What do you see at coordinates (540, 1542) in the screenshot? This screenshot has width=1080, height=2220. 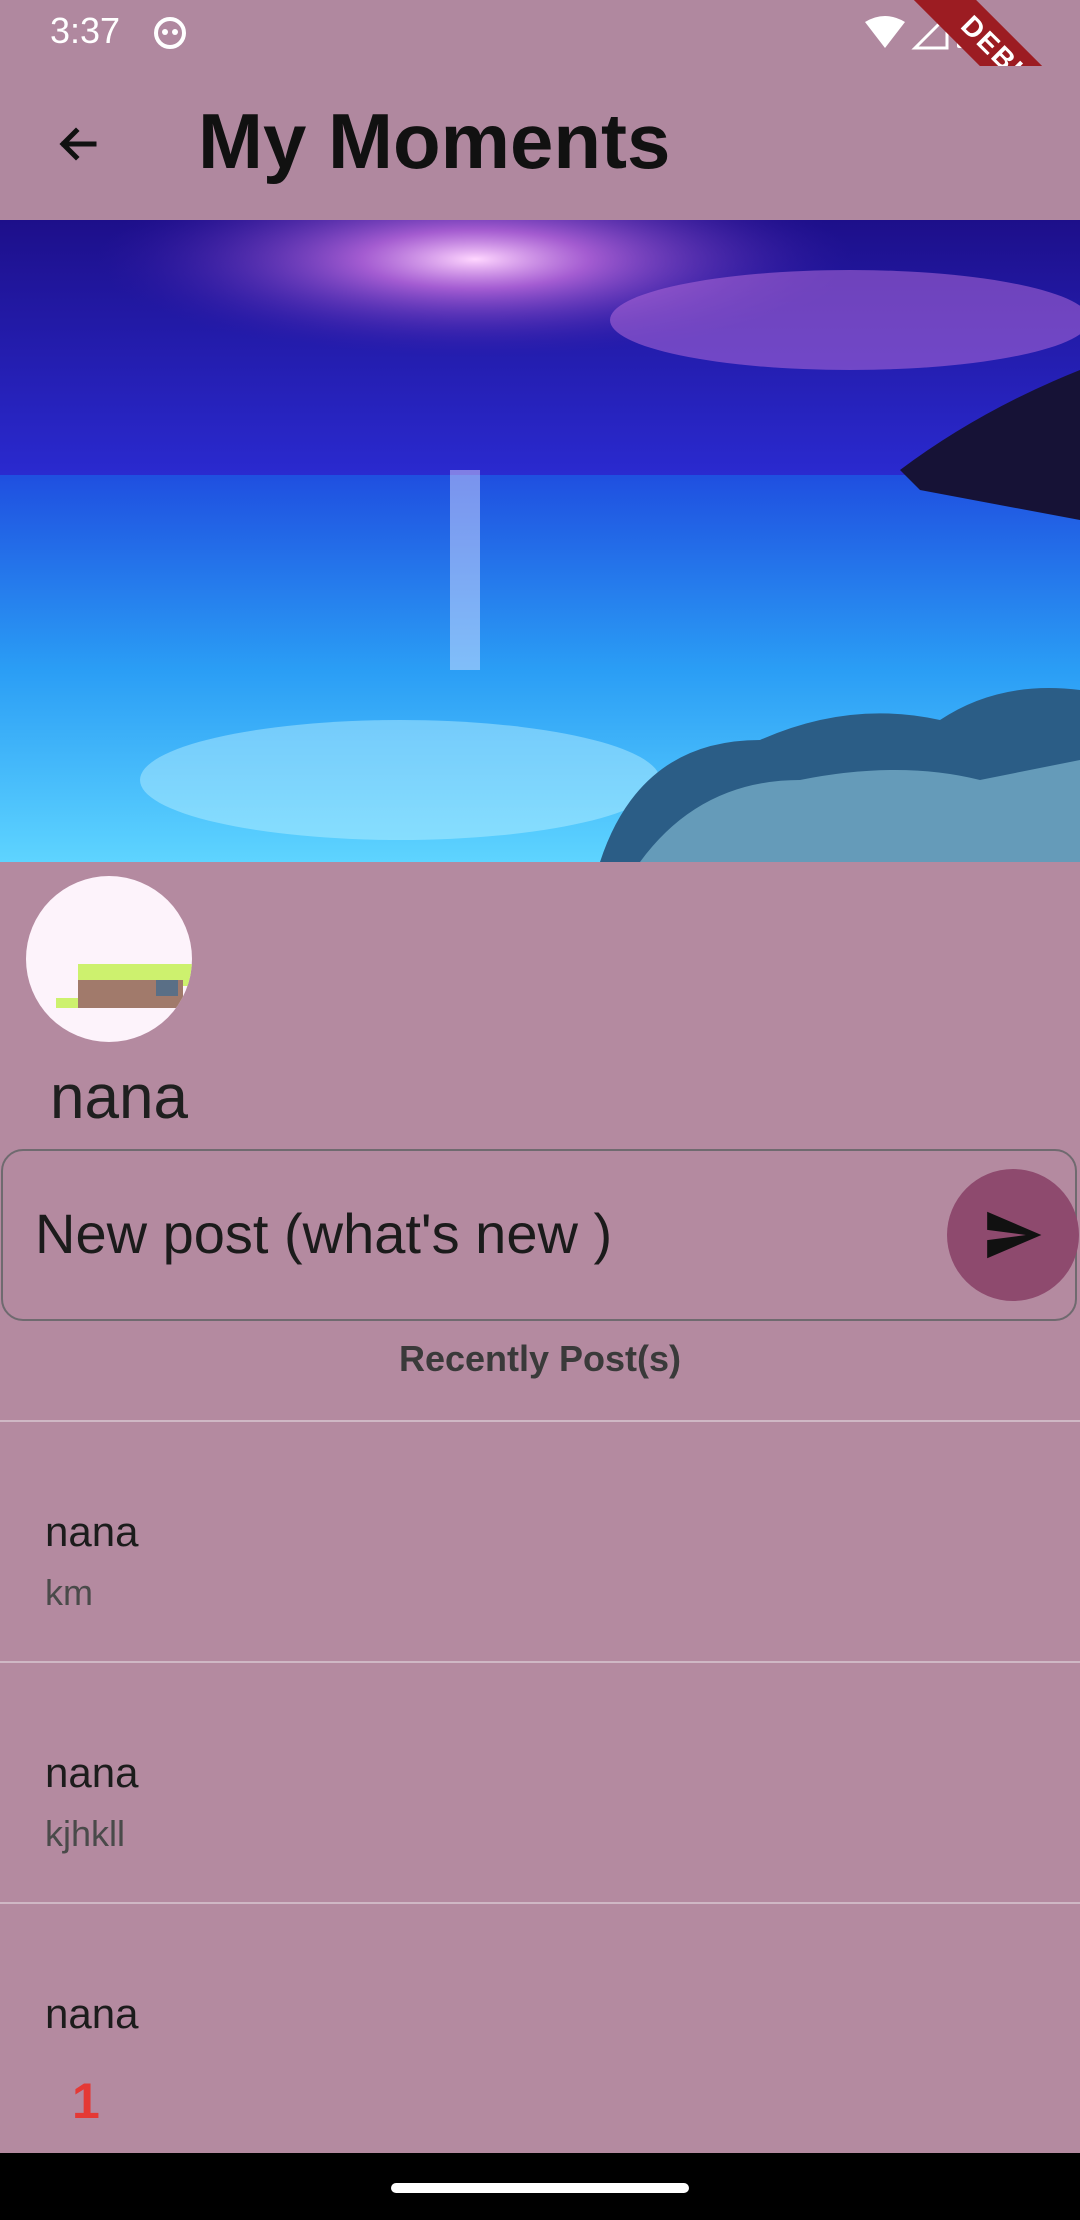 I see `post-item: nana km` at bounding box center [540, 1542].